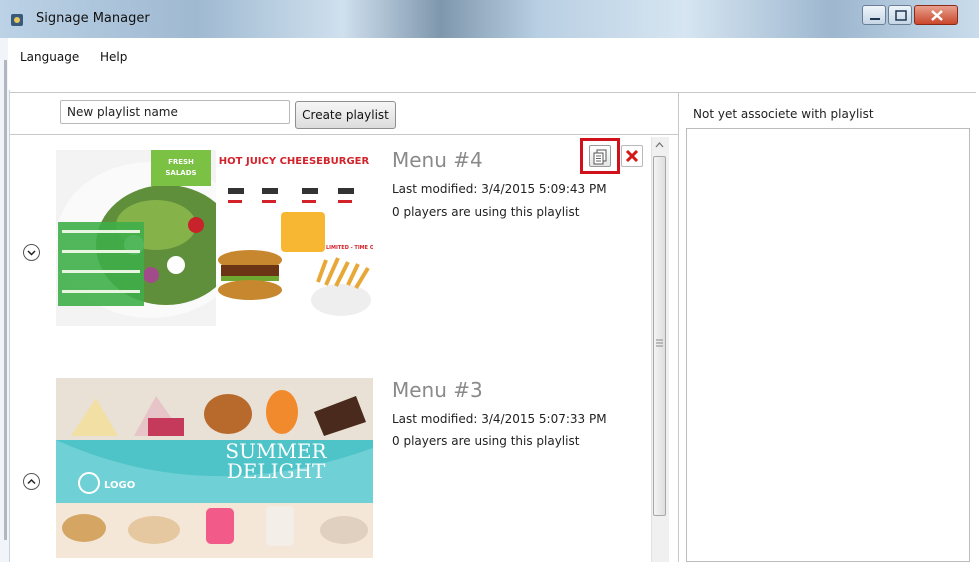 The width and height of the screenshot is (979, 562). Describe the element at coordinates (93, 18) in the screenshot. I see `window-title: Signage Manager` at that location.